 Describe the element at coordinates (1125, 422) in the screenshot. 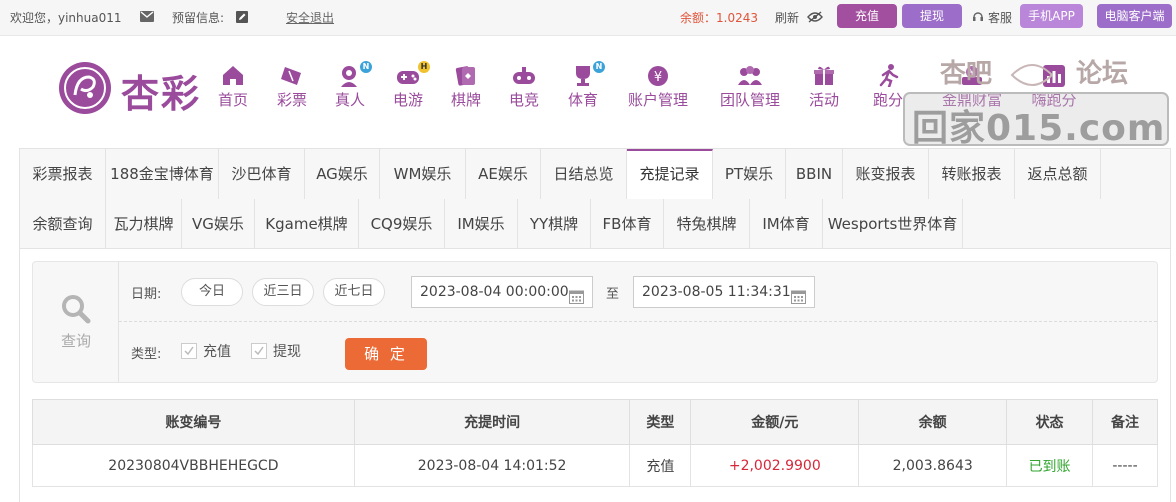

I see `column-header: 备注` at that location.